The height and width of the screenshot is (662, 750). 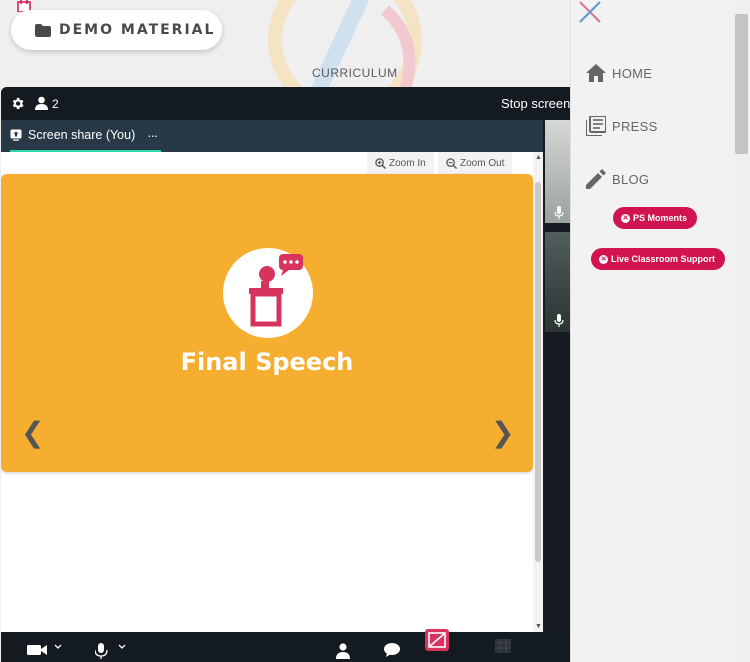 What do you see at coordinates (267, 362) in the screenshot?
I see `slide-title: Final Speech` at bounding box center [267, 362].